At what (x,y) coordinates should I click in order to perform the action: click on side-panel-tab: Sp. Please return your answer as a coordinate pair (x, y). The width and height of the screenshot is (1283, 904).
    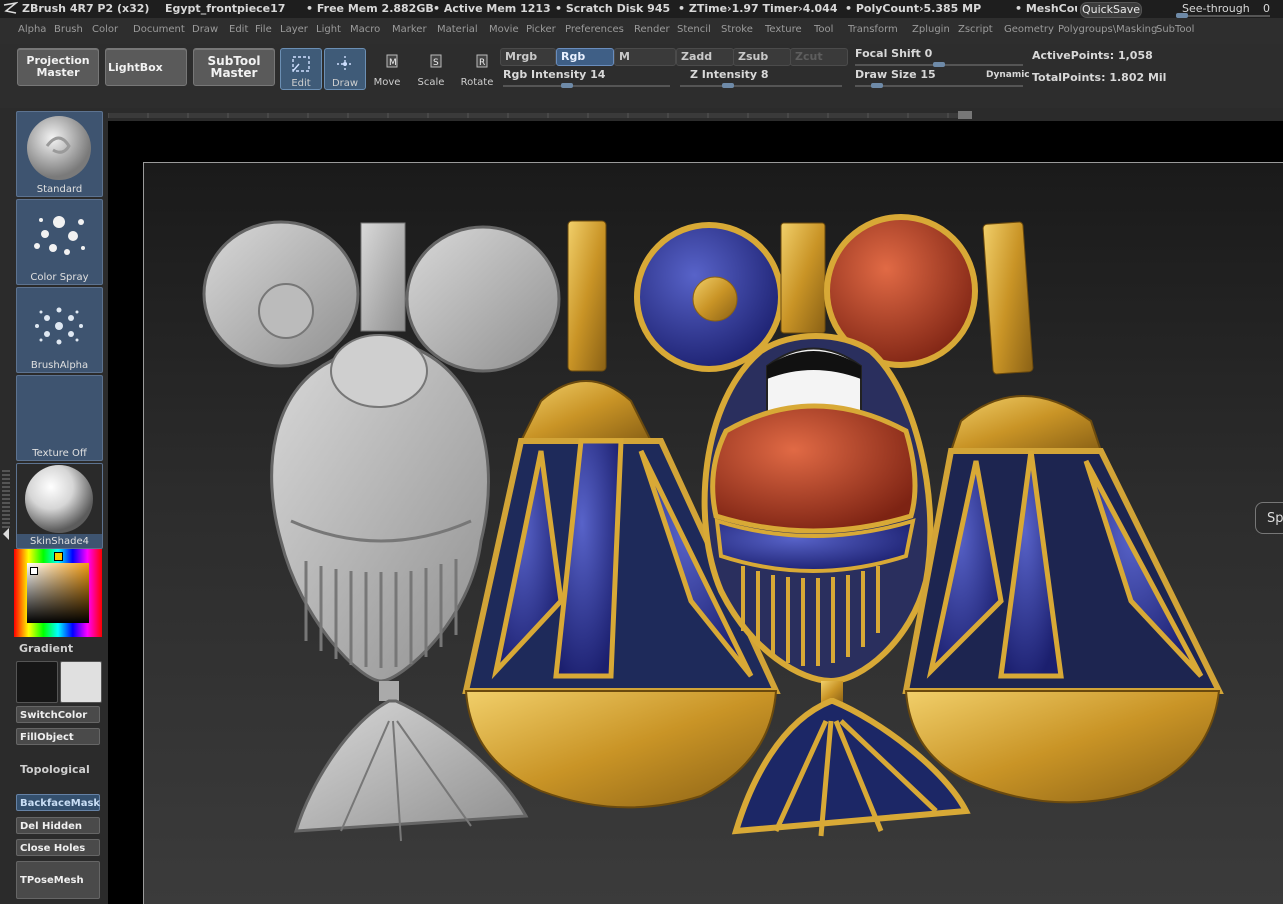
    Looking at the image, I should click on (1269, 518).